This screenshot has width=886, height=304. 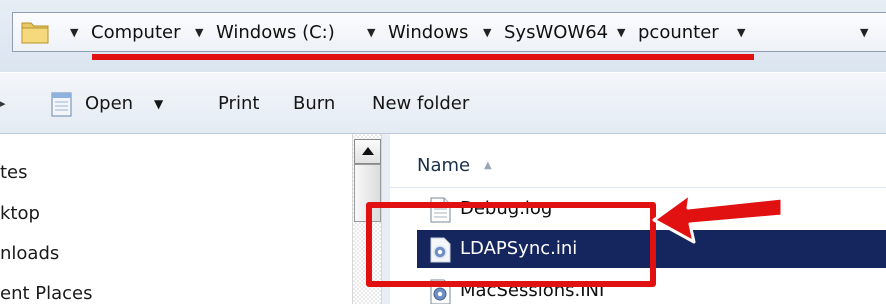 What do you see at coordinates (3, 104) in the screenshot?
I see `toolbar-overflow-icon: ▸` at bounding box center [3, 104].